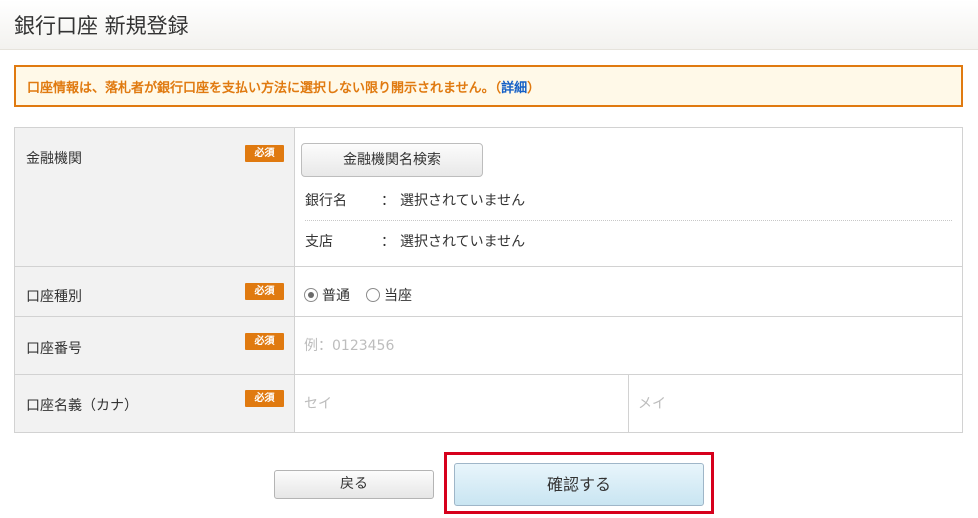  I want to click on bank-name-key: 銀行名, so click(326, 201).